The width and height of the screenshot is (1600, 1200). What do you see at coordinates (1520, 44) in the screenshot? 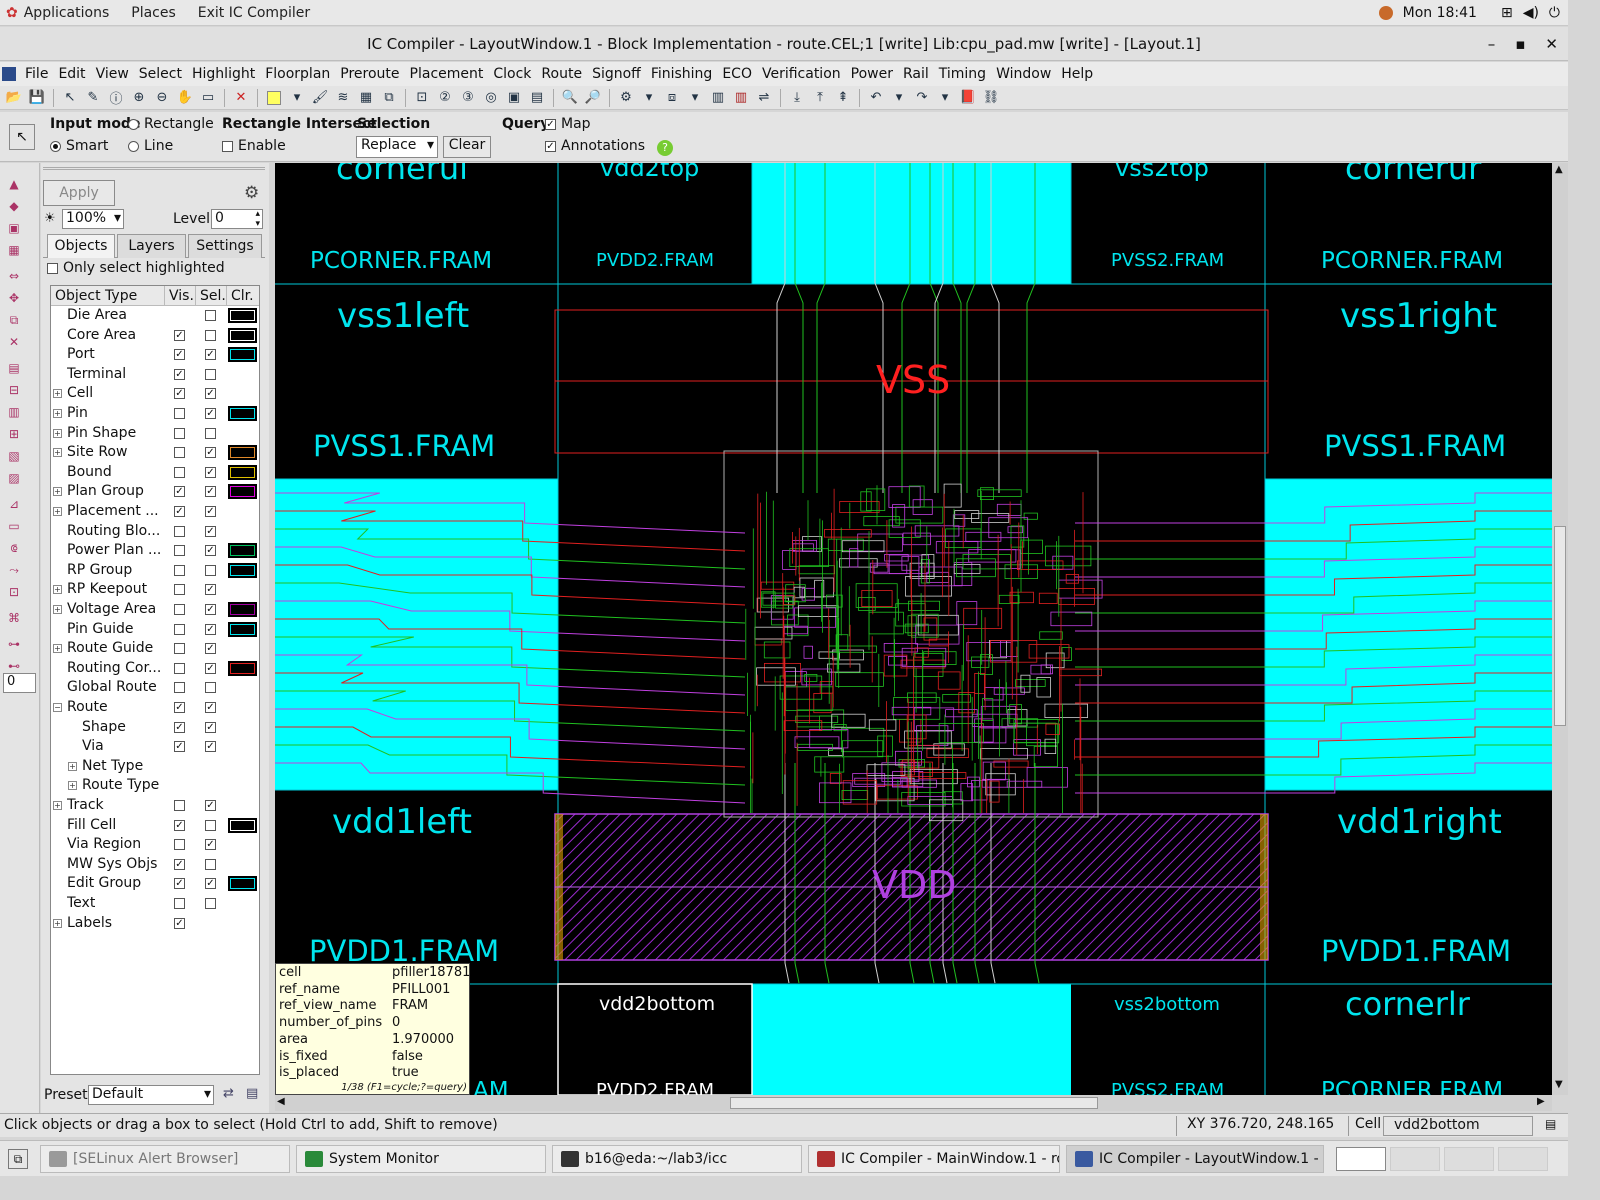
I see `maximize-button: ▪` at bounding box center [1520, 44].